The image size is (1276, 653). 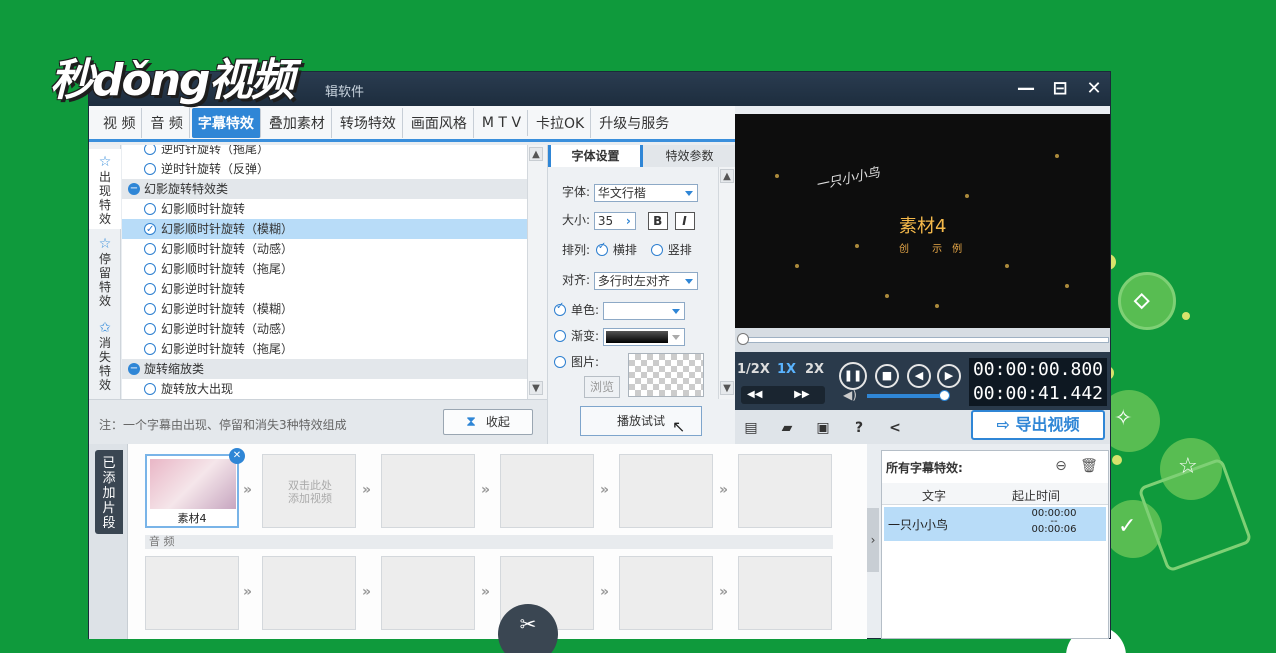 What do you see at coordinates (783, 395) in the screenshot?
I see `jog-wheel: ◀◀ ▶▶` at bounding box center [783, 395].